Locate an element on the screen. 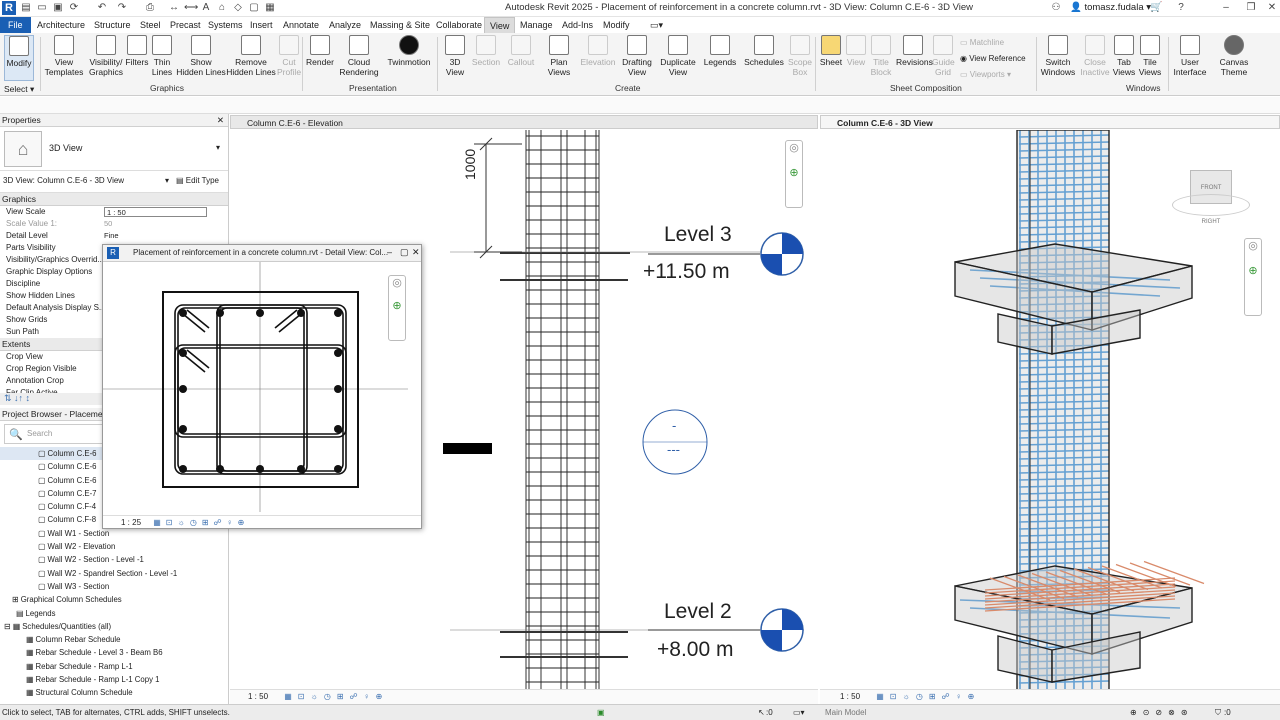 This screenshot has height=720, width=1280. duplicate-view-button: Duplicate View is located at coordinates (678, 58).